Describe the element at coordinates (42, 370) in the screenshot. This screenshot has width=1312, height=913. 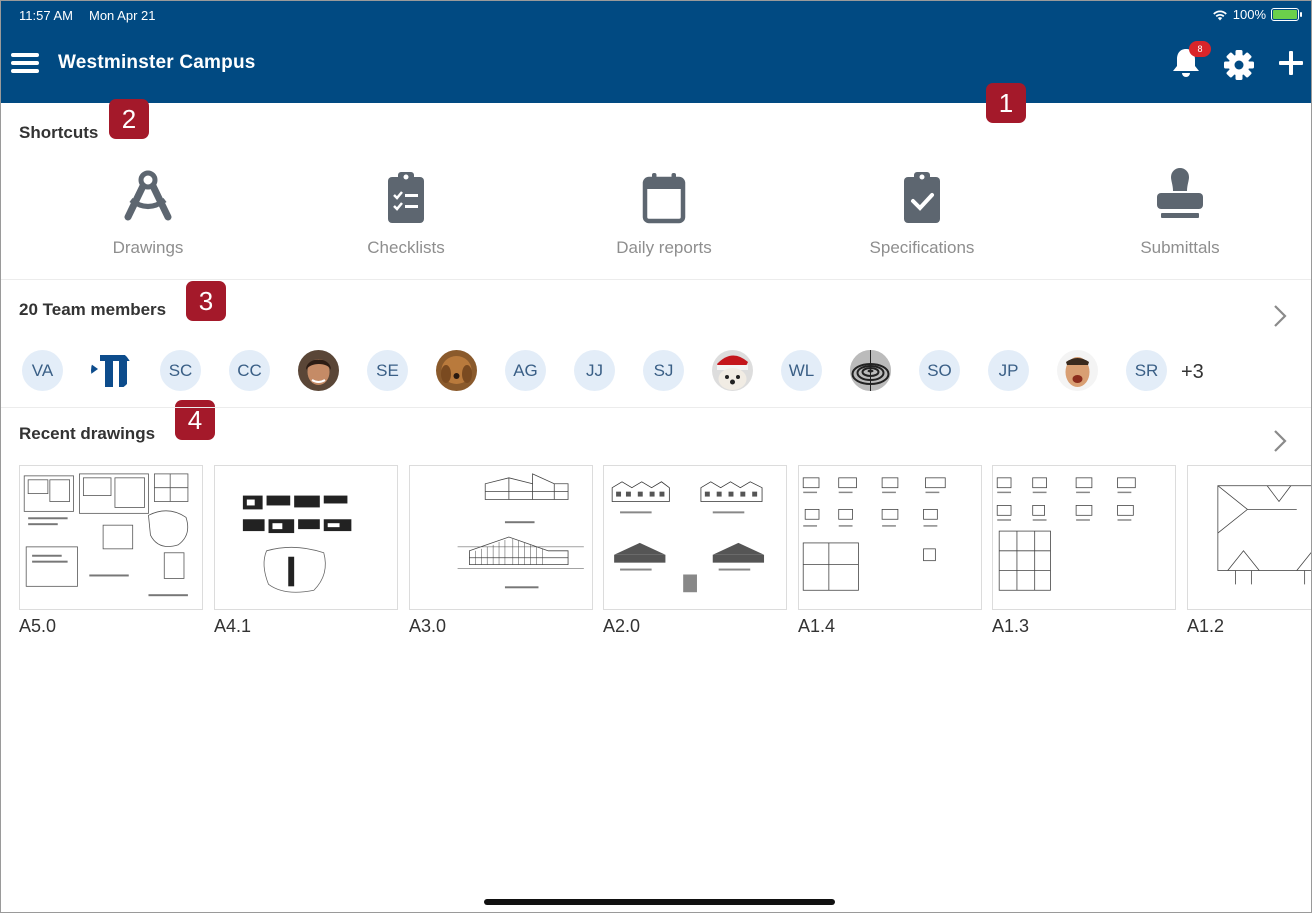
I see `team-member-avatar: VA` at that location.